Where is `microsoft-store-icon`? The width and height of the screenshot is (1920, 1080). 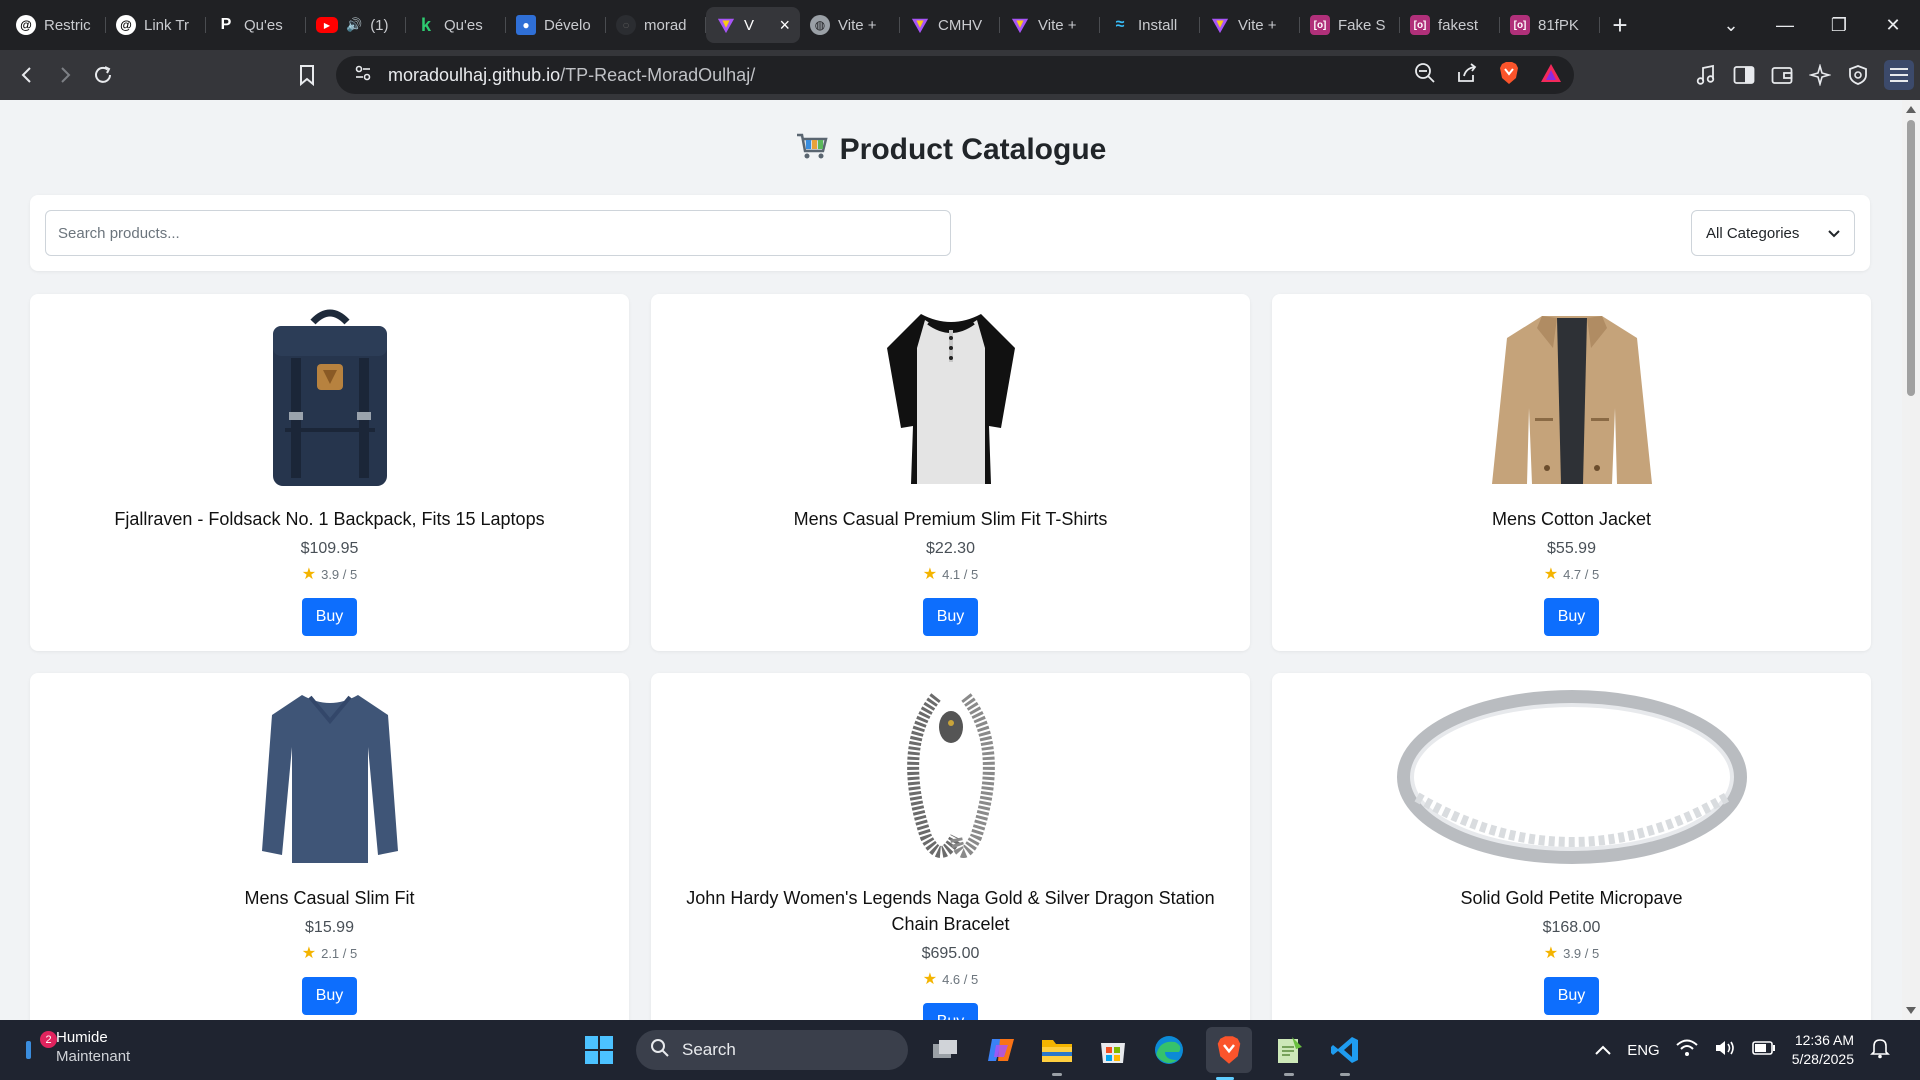
microsoft-store-icon is located at coordinates (1113, 1050).